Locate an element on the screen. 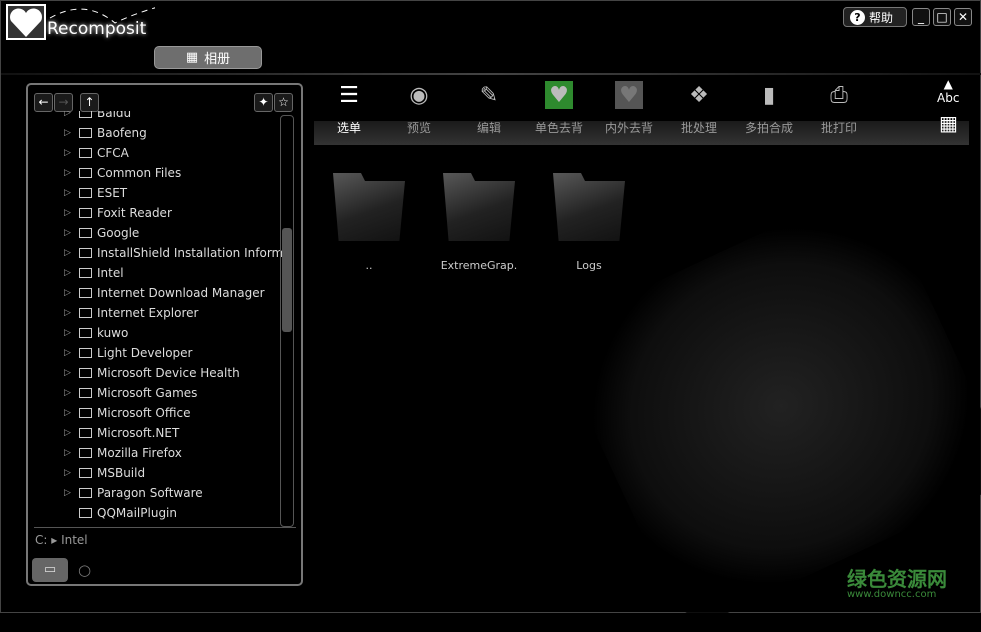 The image size is (981, 632). tree-item-label: ESET is located at coordinates (112, 193).